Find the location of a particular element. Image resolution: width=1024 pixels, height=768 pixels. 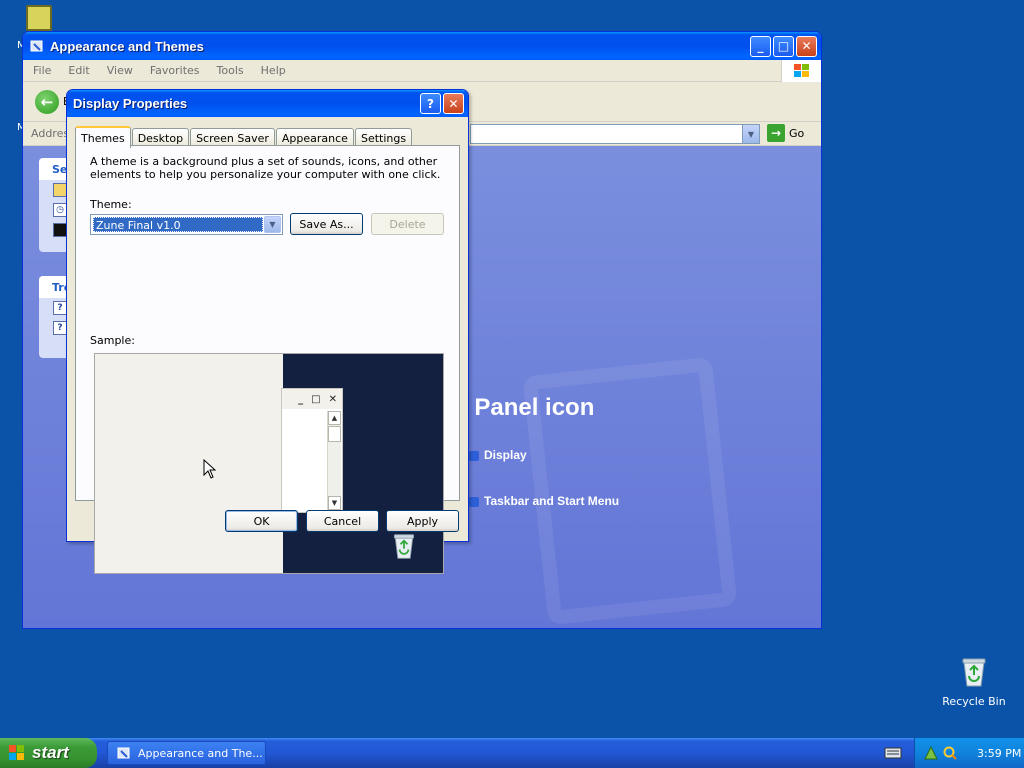

dialog-close-button: ✕ is located at coordinates (453, 103).